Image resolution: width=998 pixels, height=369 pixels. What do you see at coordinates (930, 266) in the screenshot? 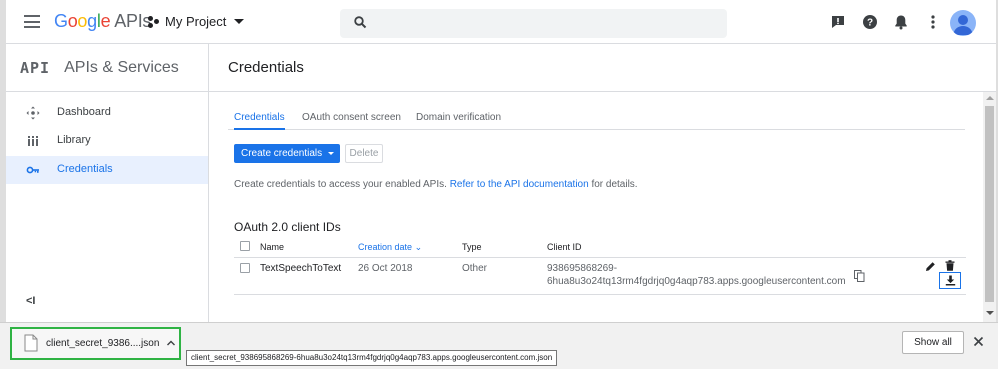
I see `edit-icon` at bounding box center [930, 266].